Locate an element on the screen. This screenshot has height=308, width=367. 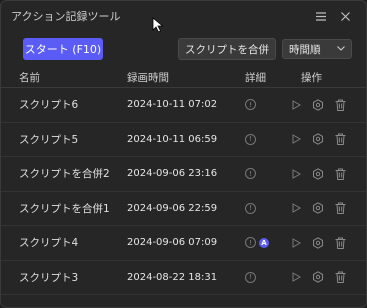
start-button: スタート (F10) is located at coordinates (63, 49).